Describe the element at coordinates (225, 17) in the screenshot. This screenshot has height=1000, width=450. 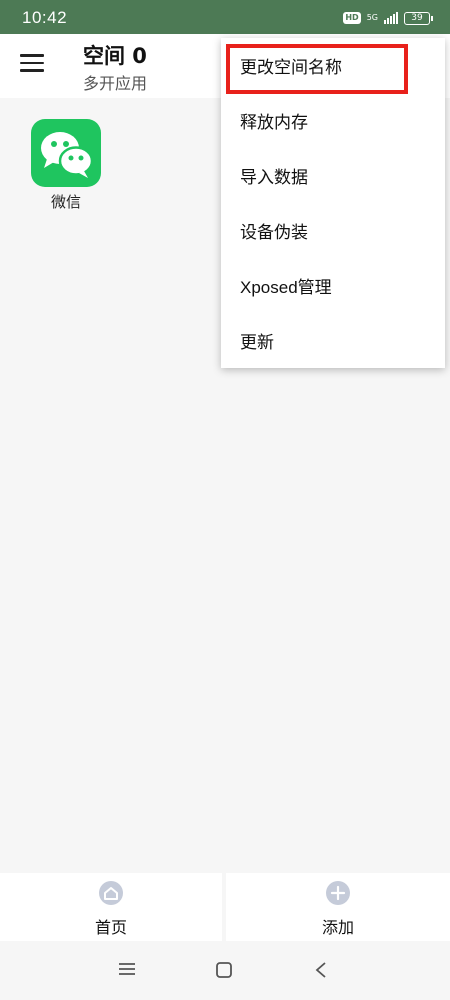
I see `status-bar: 10:42 HD 5G 39` at that location.